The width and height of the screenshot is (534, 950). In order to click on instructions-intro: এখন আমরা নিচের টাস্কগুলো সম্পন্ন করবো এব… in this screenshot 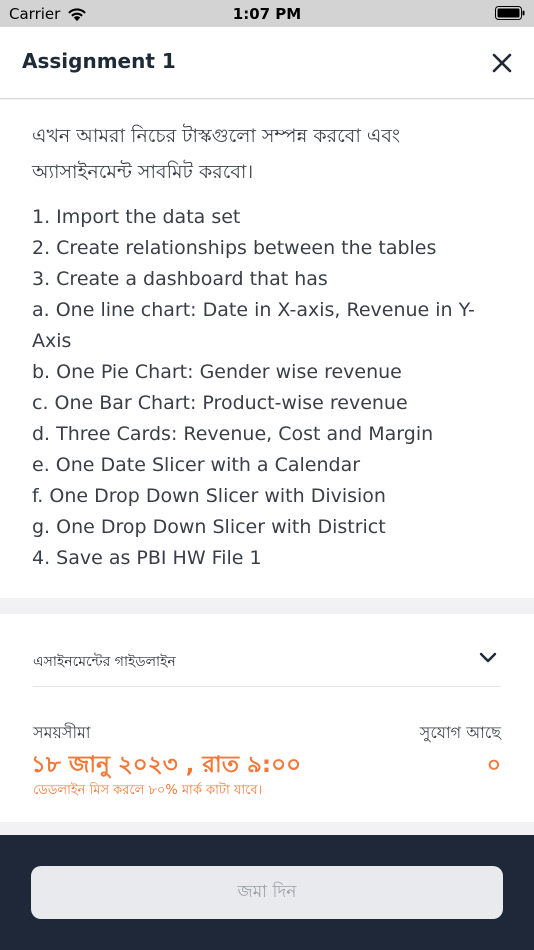, I will do `click(216, 154)`.